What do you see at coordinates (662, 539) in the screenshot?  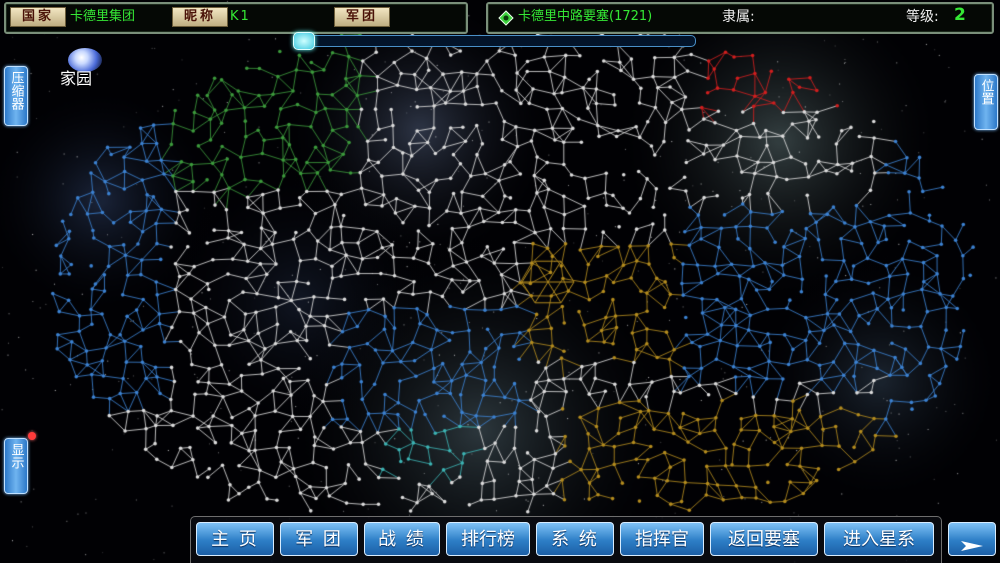 I see `nav-commander-button: 指挥官` at bounding box center [662, 539].